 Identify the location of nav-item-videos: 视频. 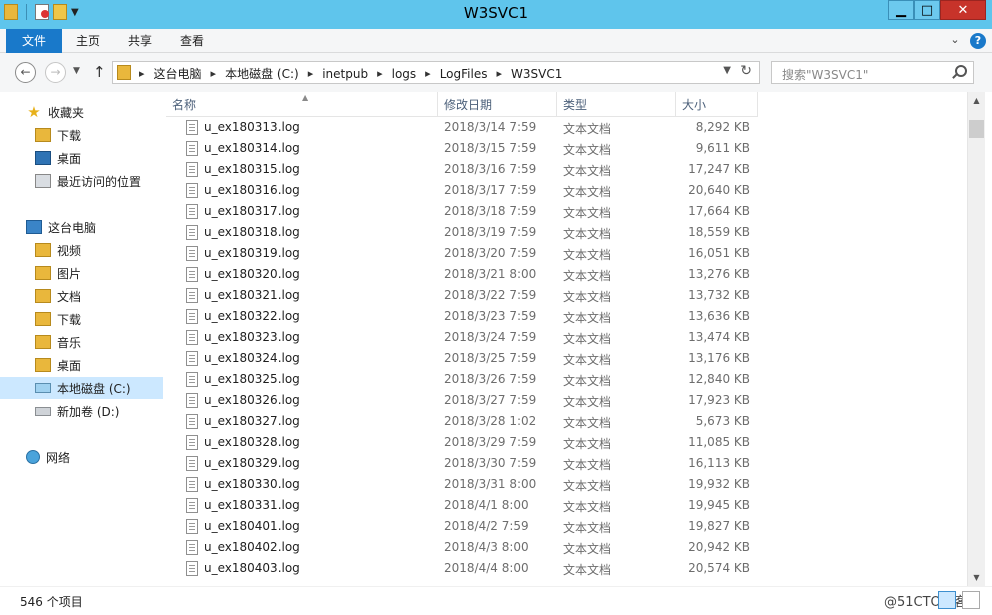
(81, 250).